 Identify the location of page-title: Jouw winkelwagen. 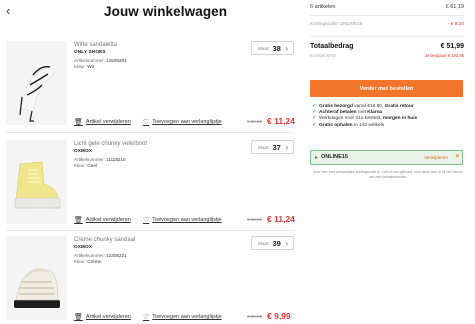
(166, 11).